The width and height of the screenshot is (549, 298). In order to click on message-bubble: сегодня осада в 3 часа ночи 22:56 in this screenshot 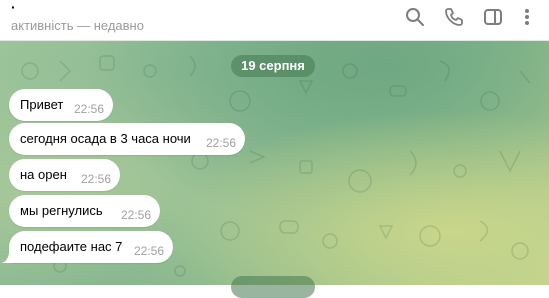, I will do `click(127, 139)`.